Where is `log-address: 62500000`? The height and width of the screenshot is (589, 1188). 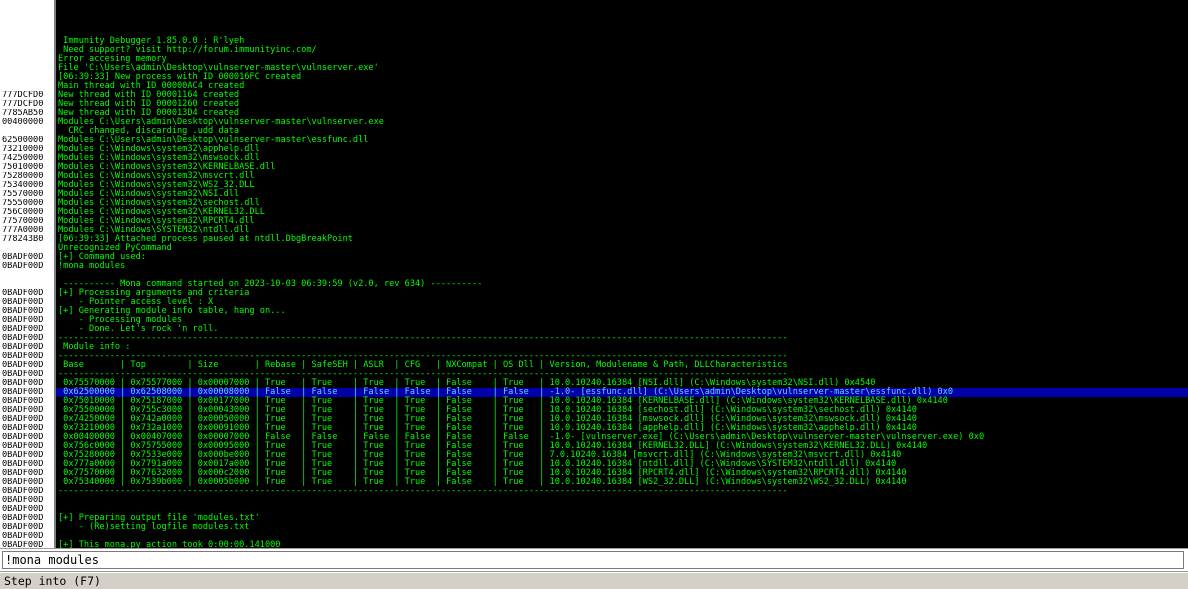
log-address: 62500000 is located at coordinates (23, 140).